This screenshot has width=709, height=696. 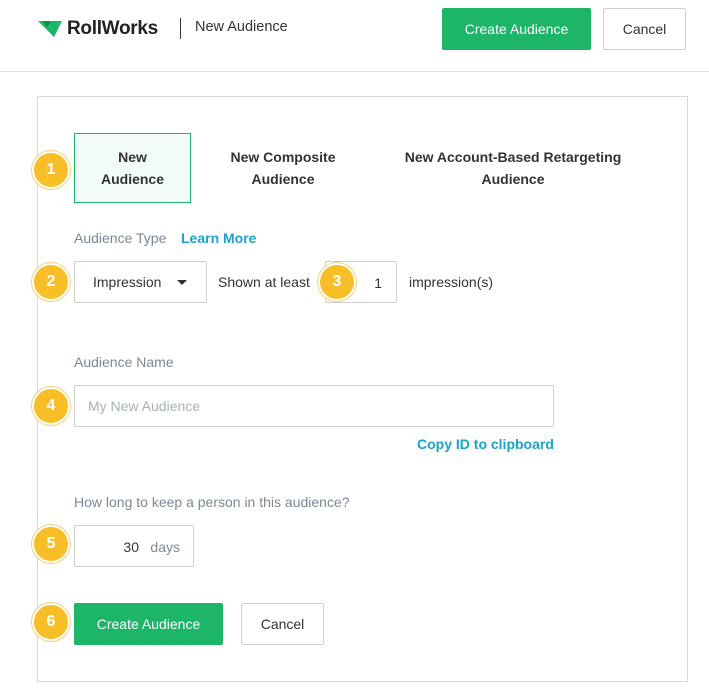 What do you see at coordinates (241, 27) in the screenshot?
I see `page-title: New Audience` at bounding box center [241, 27].